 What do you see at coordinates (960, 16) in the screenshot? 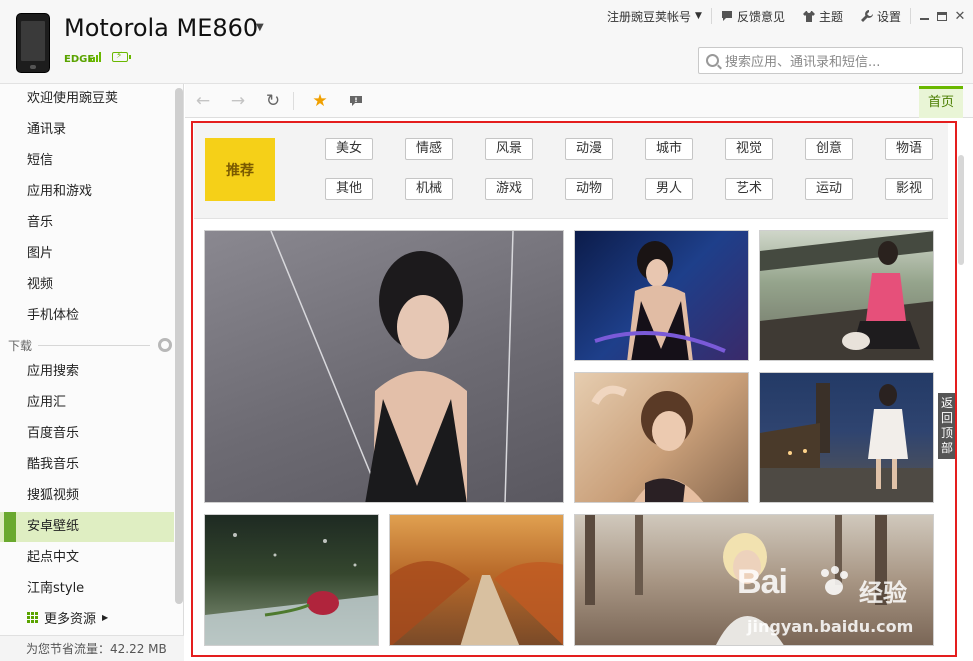
I see `close-icon: ✕` at bounding box center [960, 16].